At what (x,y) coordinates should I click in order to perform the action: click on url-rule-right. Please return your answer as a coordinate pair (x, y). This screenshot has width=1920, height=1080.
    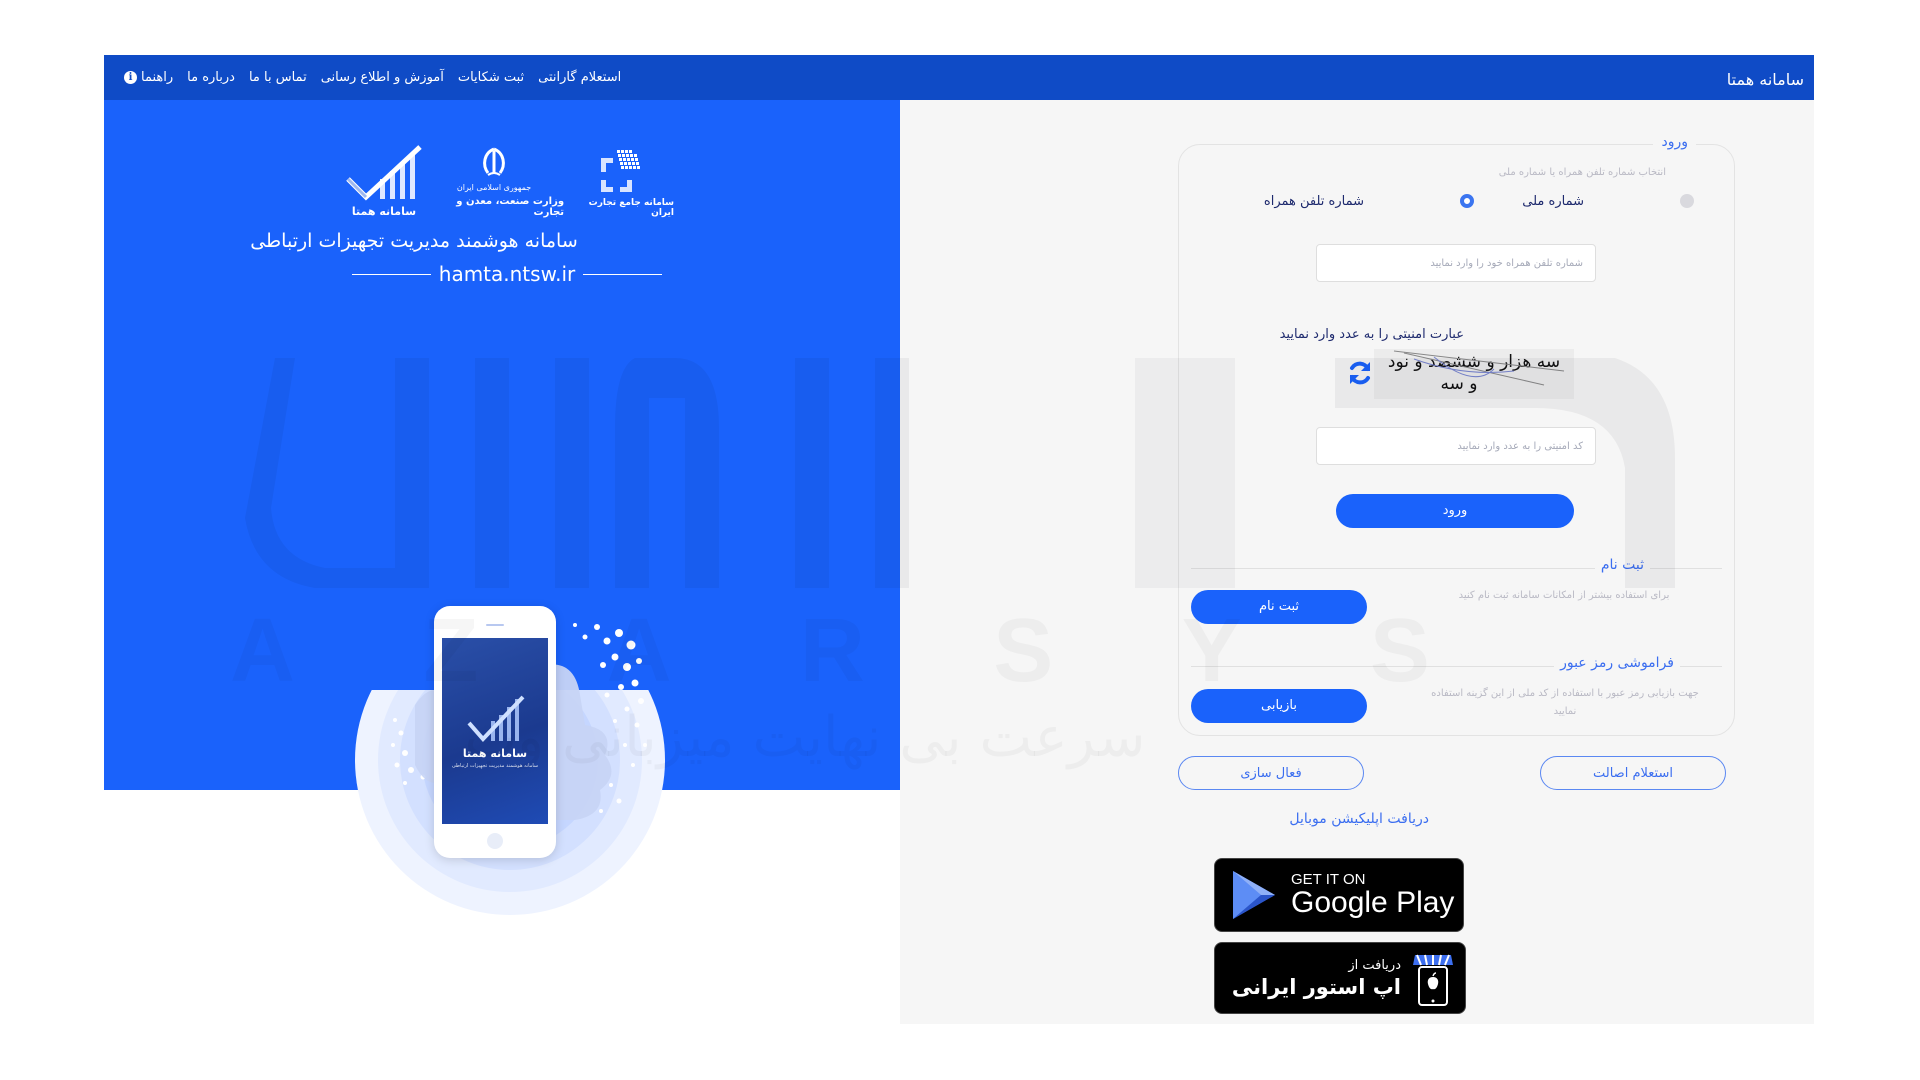
    Looking at the image, I should click on (622, 274).